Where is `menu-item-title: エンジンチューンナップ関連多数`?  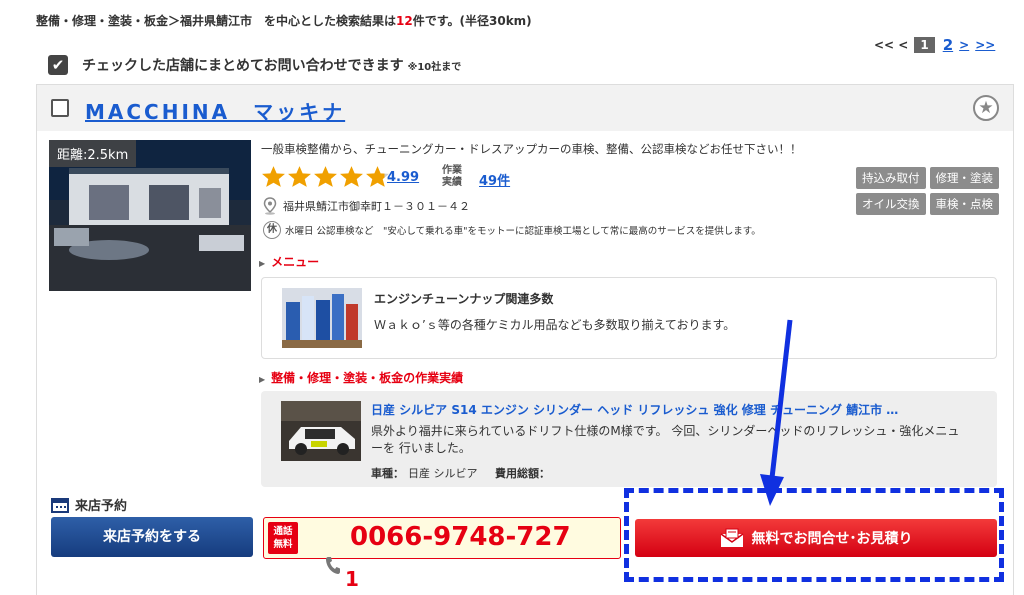
menu-item-title: エンジンチューンナップ関連多数 is located at coordinates (464, 299).